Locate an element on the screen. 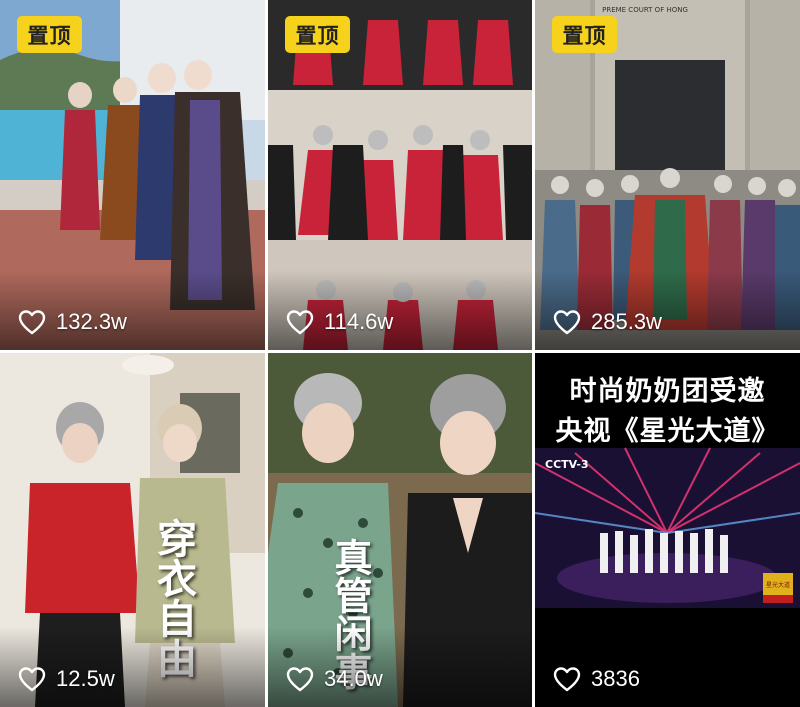  like-count-value: 12.5w is located at coordinates (85, 678).